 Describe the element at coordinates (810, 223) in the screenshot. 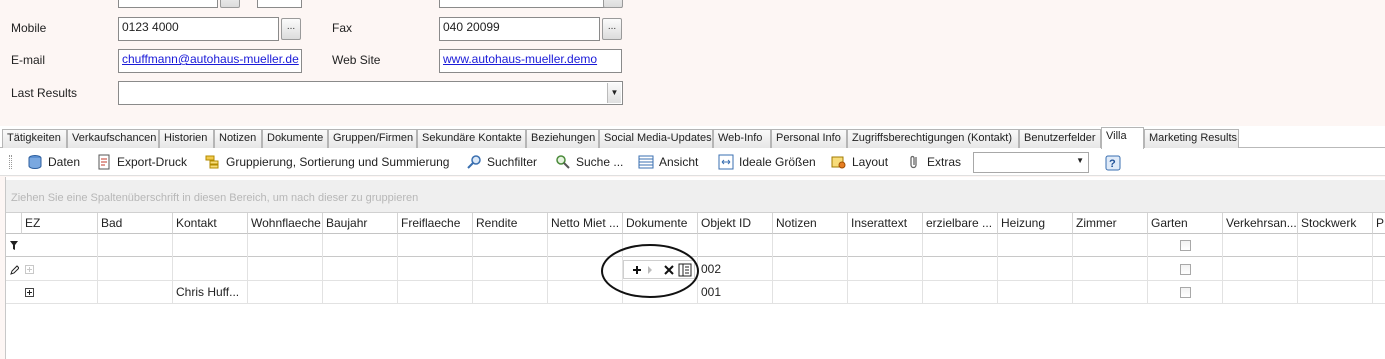

I see `column-header-notizen: Notizen` at that location.